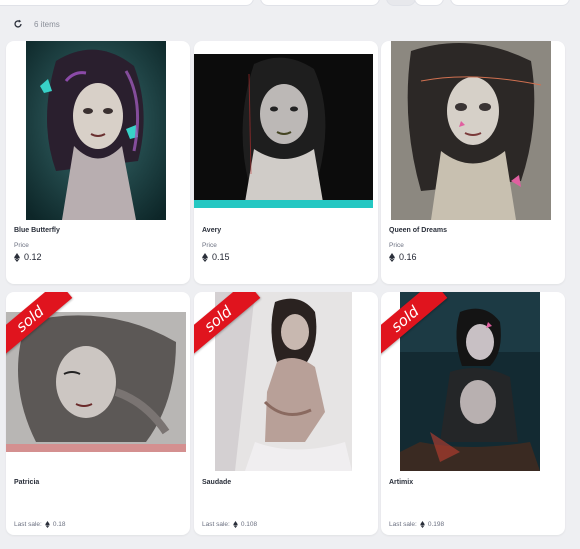 The height and width of the screenshot is (549, 580). Describe the element at coordinates (211, 230) in the screenshot. I see `item-title: Avery` at that location.